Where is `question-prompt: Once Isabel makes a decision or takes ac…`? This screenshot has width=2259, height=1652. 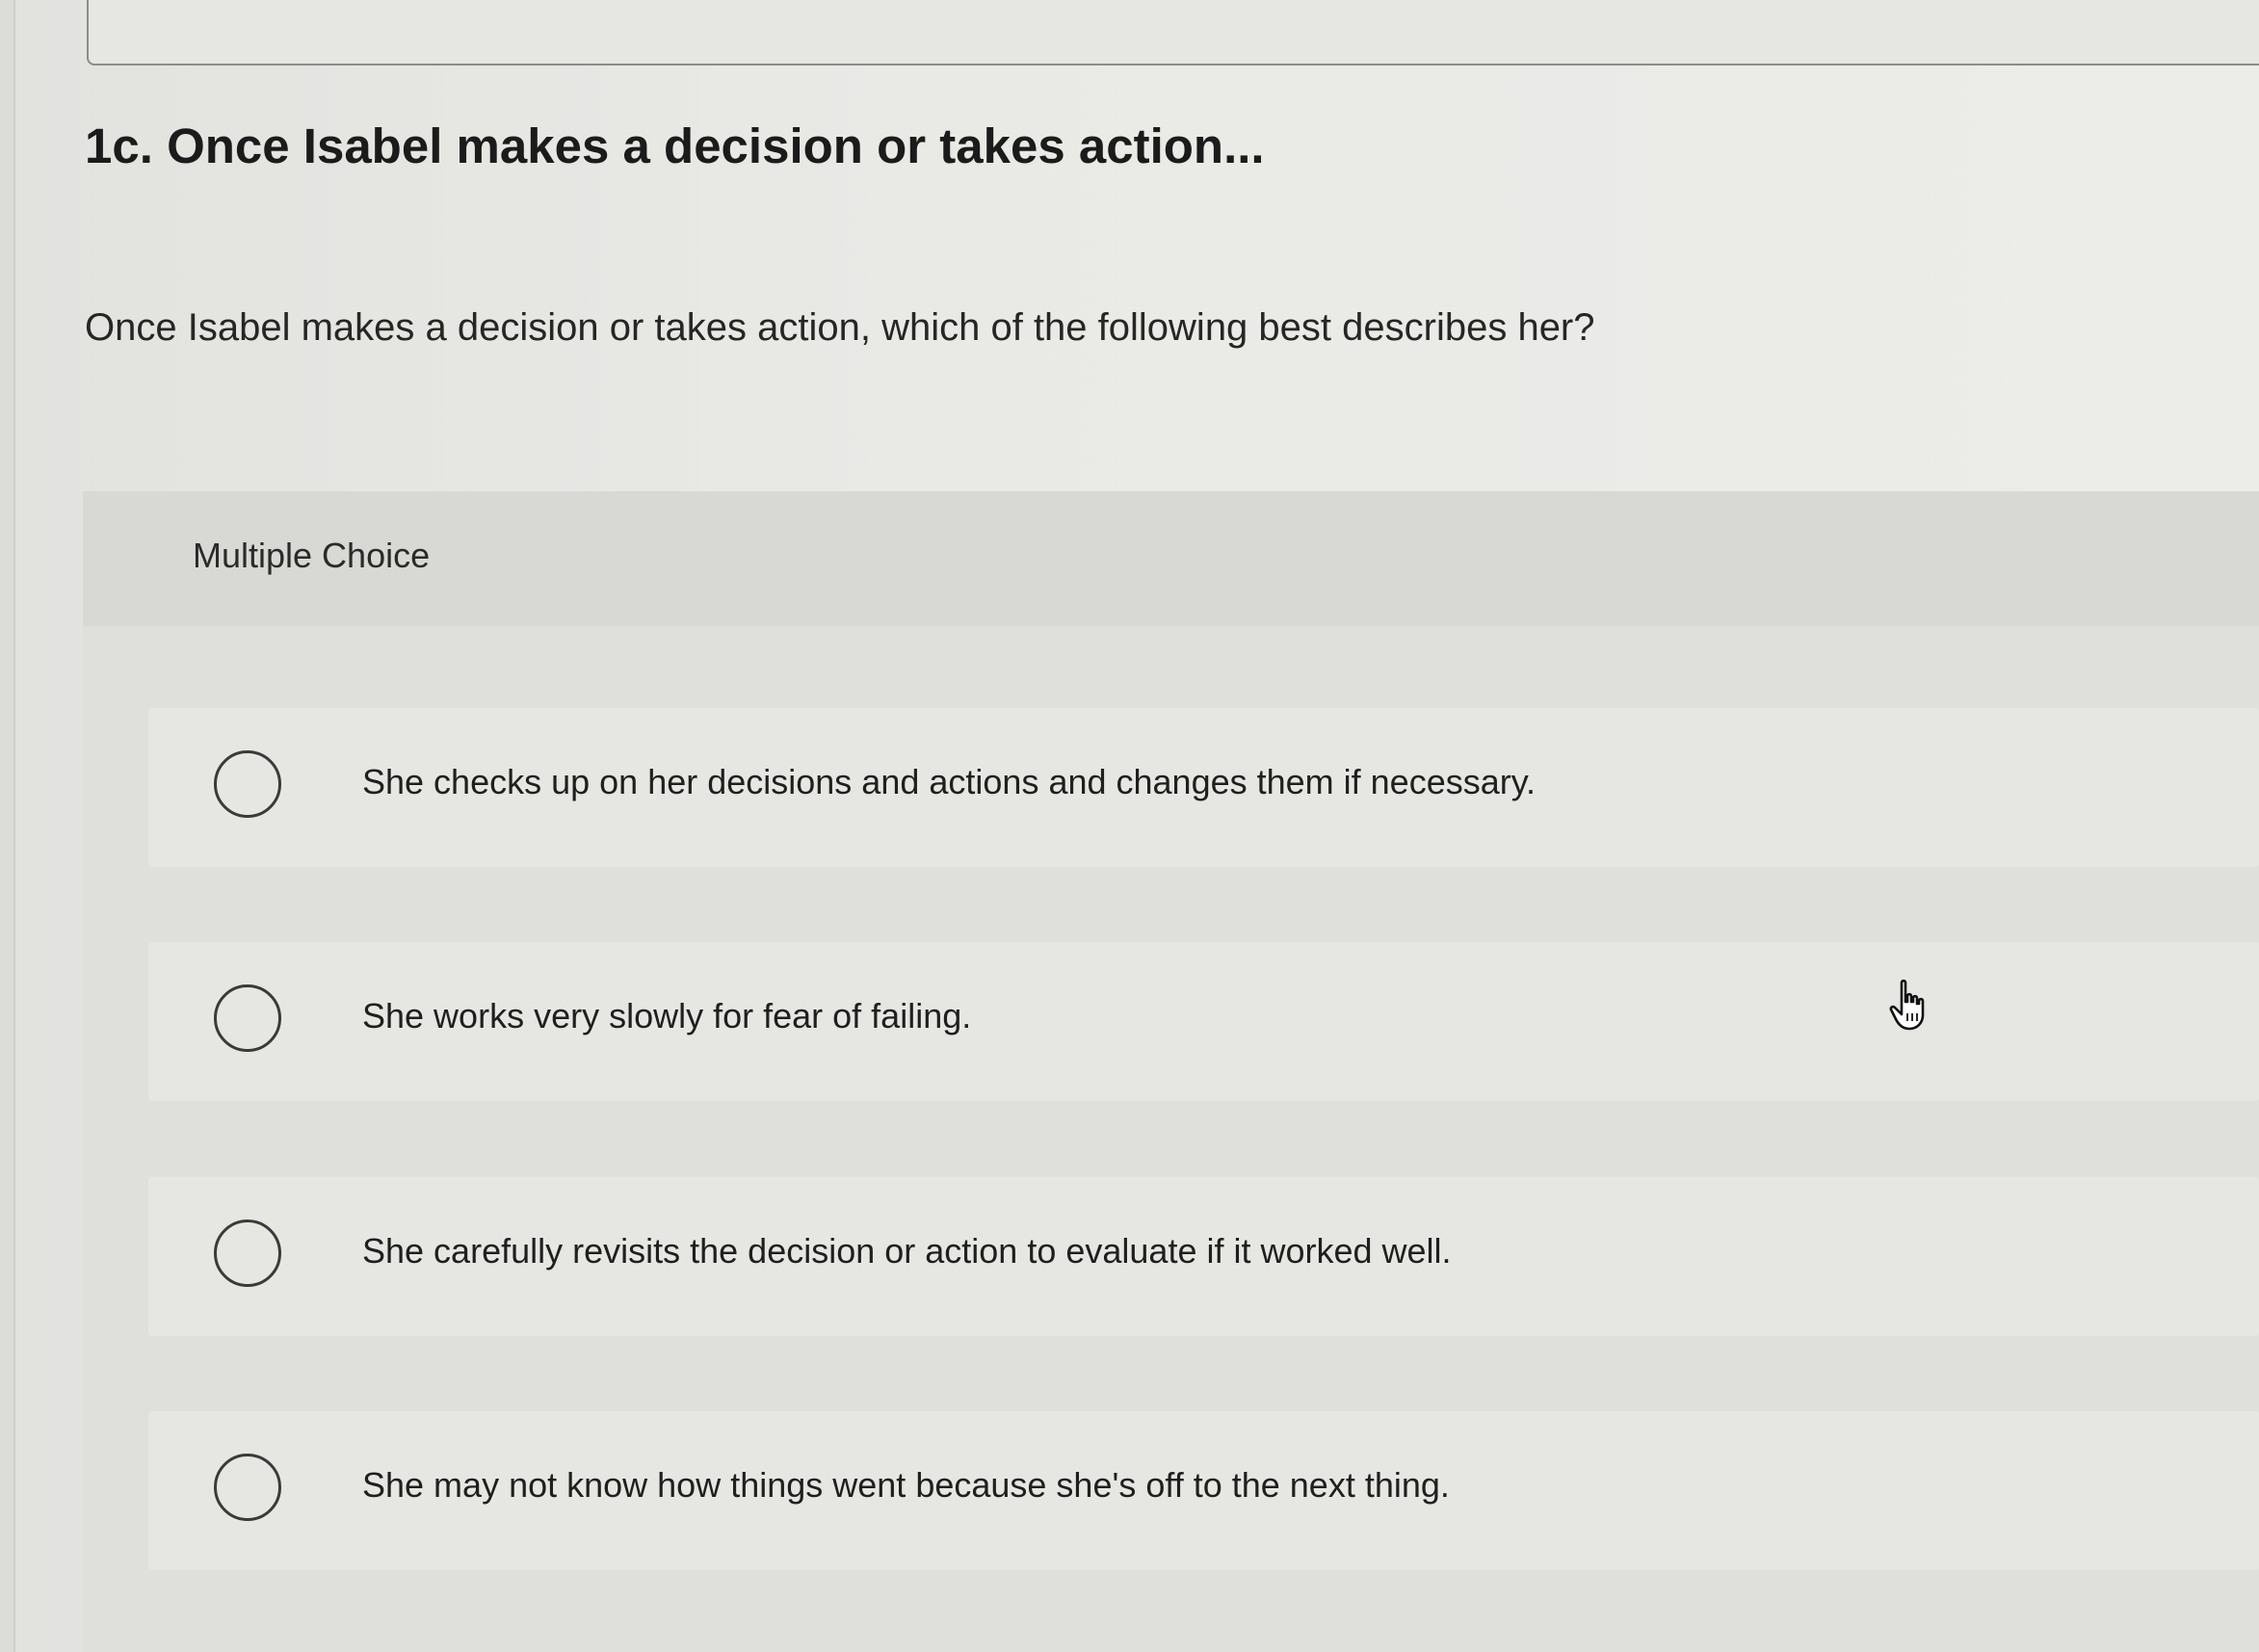
question-prompt: Once Isabel makes a decision or takes ac… is located at coordinates (840, 327).